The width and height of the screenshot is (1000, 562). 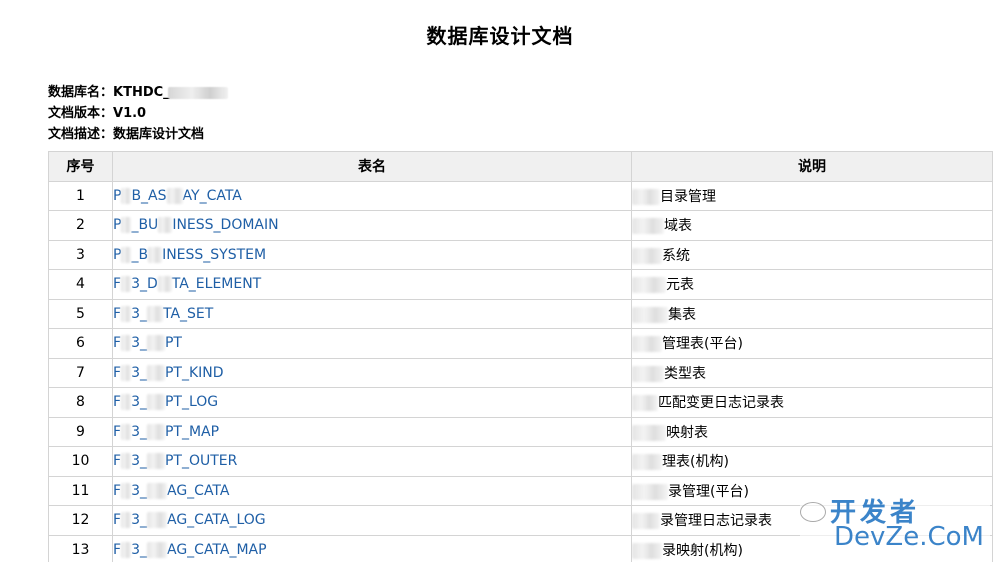 What do you see at coordinates (372, 225) in the screenshot?
I see `table-name-link: P _BU INESS_DOMAIN` at bounding box center [372, 225].